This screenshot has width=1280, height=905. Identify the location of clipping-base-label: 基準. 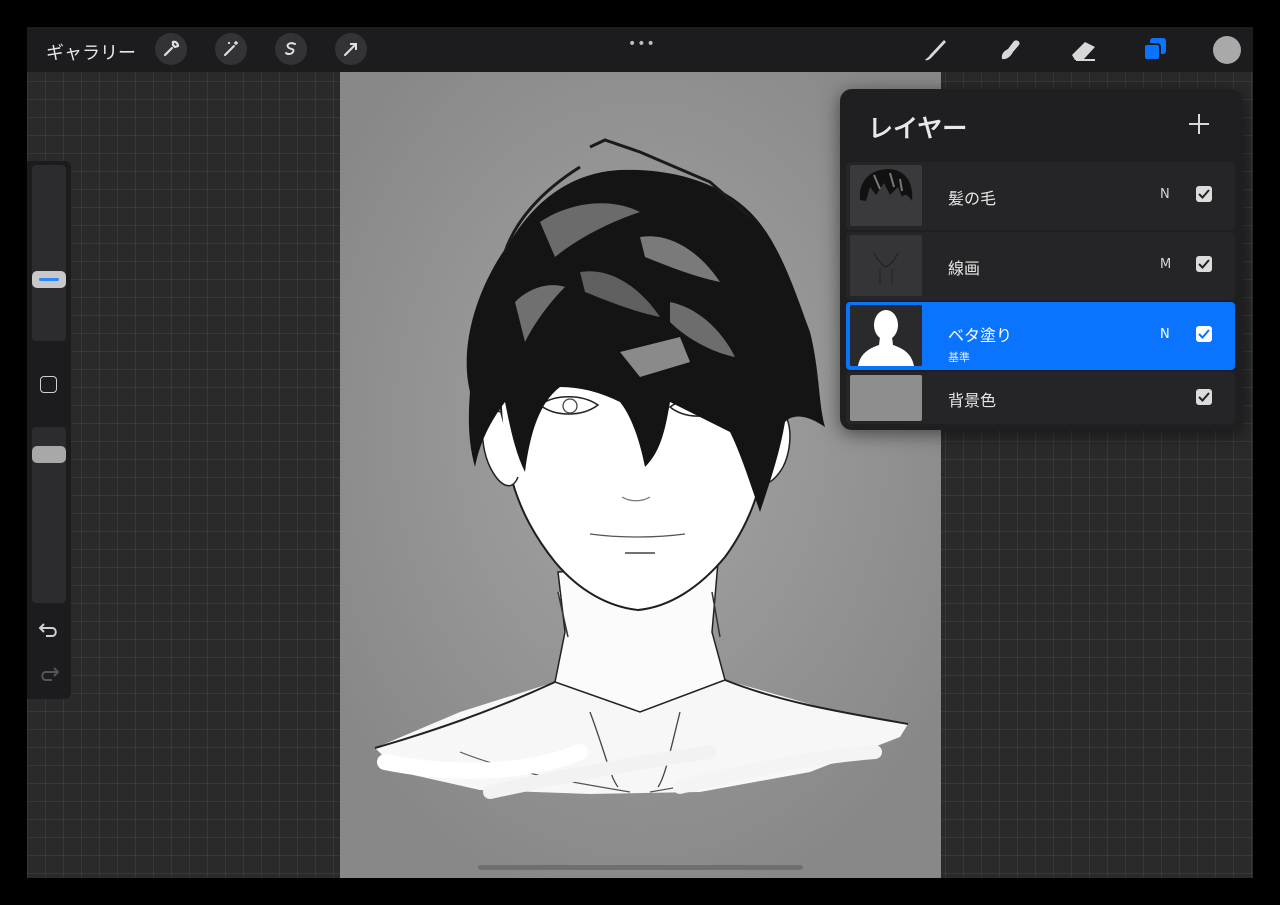
(959, 357).